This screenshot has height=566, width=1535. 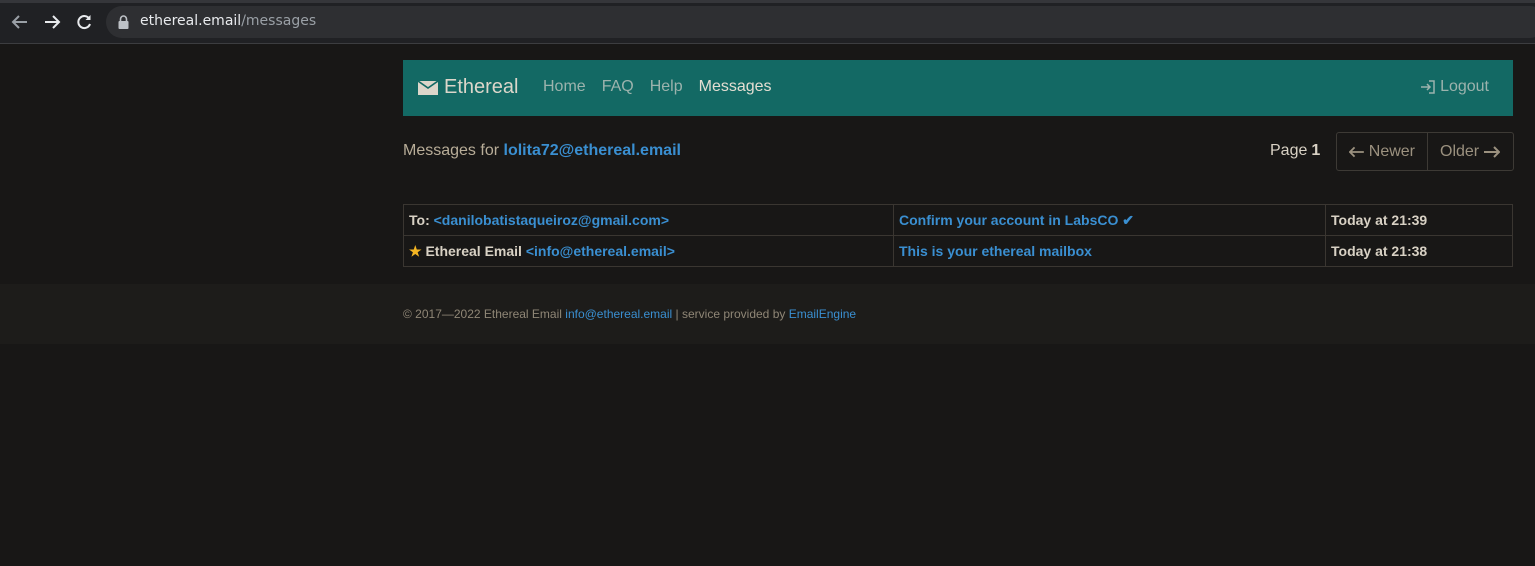 What do you see at coordinates (1428, 87) in the screenshot?
I see `logout-icon` at bounding box center [1428, 87].